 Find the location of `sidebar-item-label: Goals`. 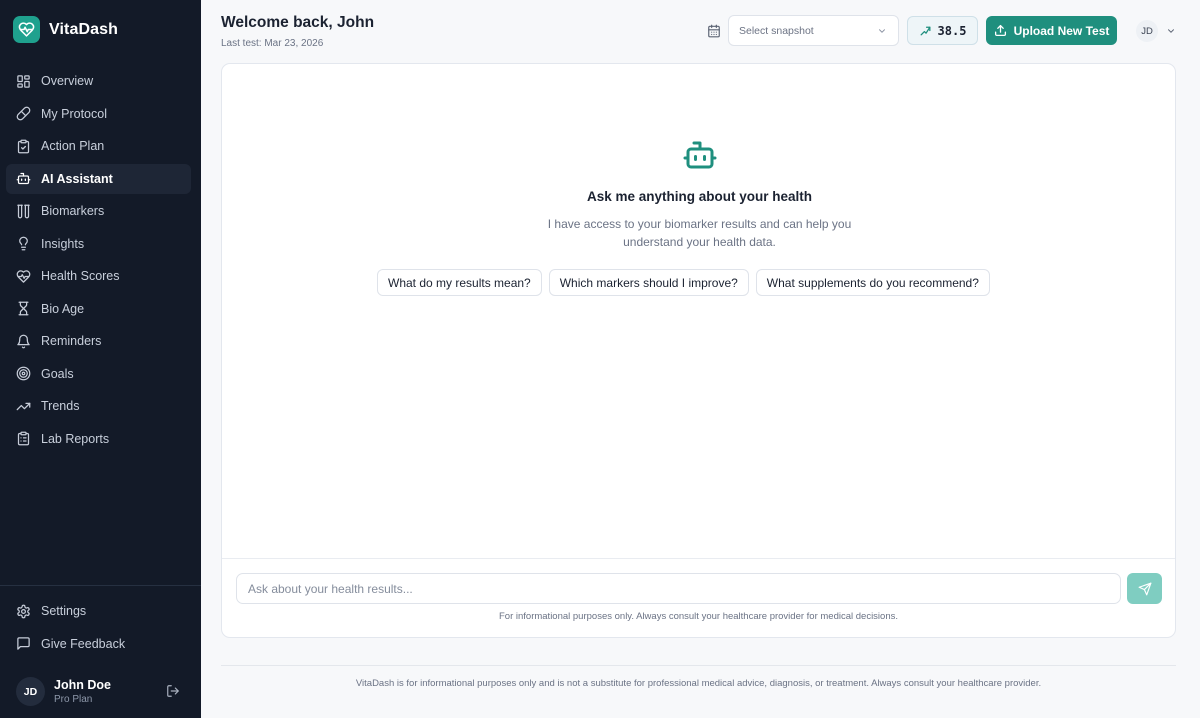

sidebar-item-label: Goals is located at coordinates (57, 373).